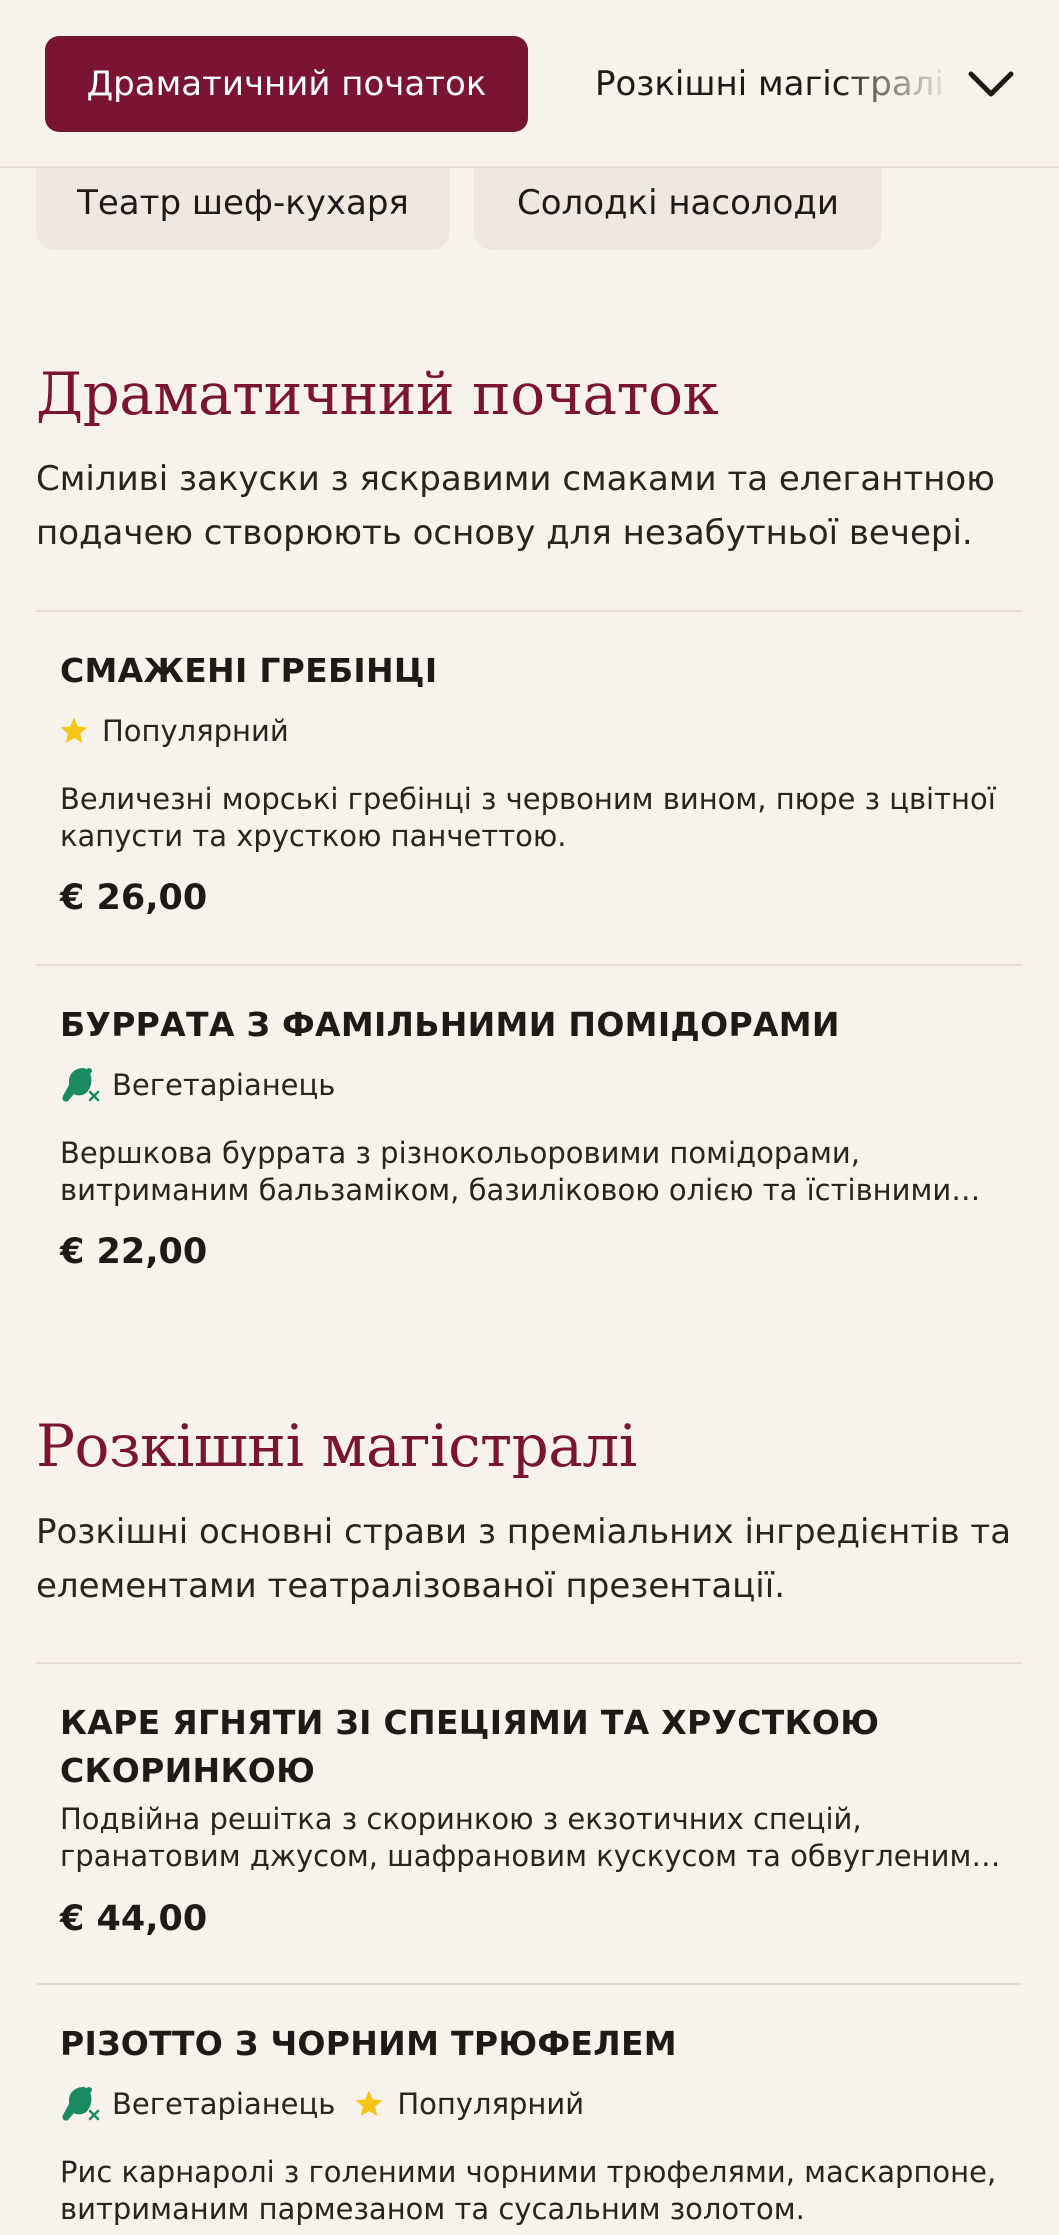 This screenshot has height=2235, width=1059. What do you see at coordinates (529, 84) in the screenshot?
I see `category-nav: Драматичний початок Розкішні магістралі` at bounding box center [529, 84].